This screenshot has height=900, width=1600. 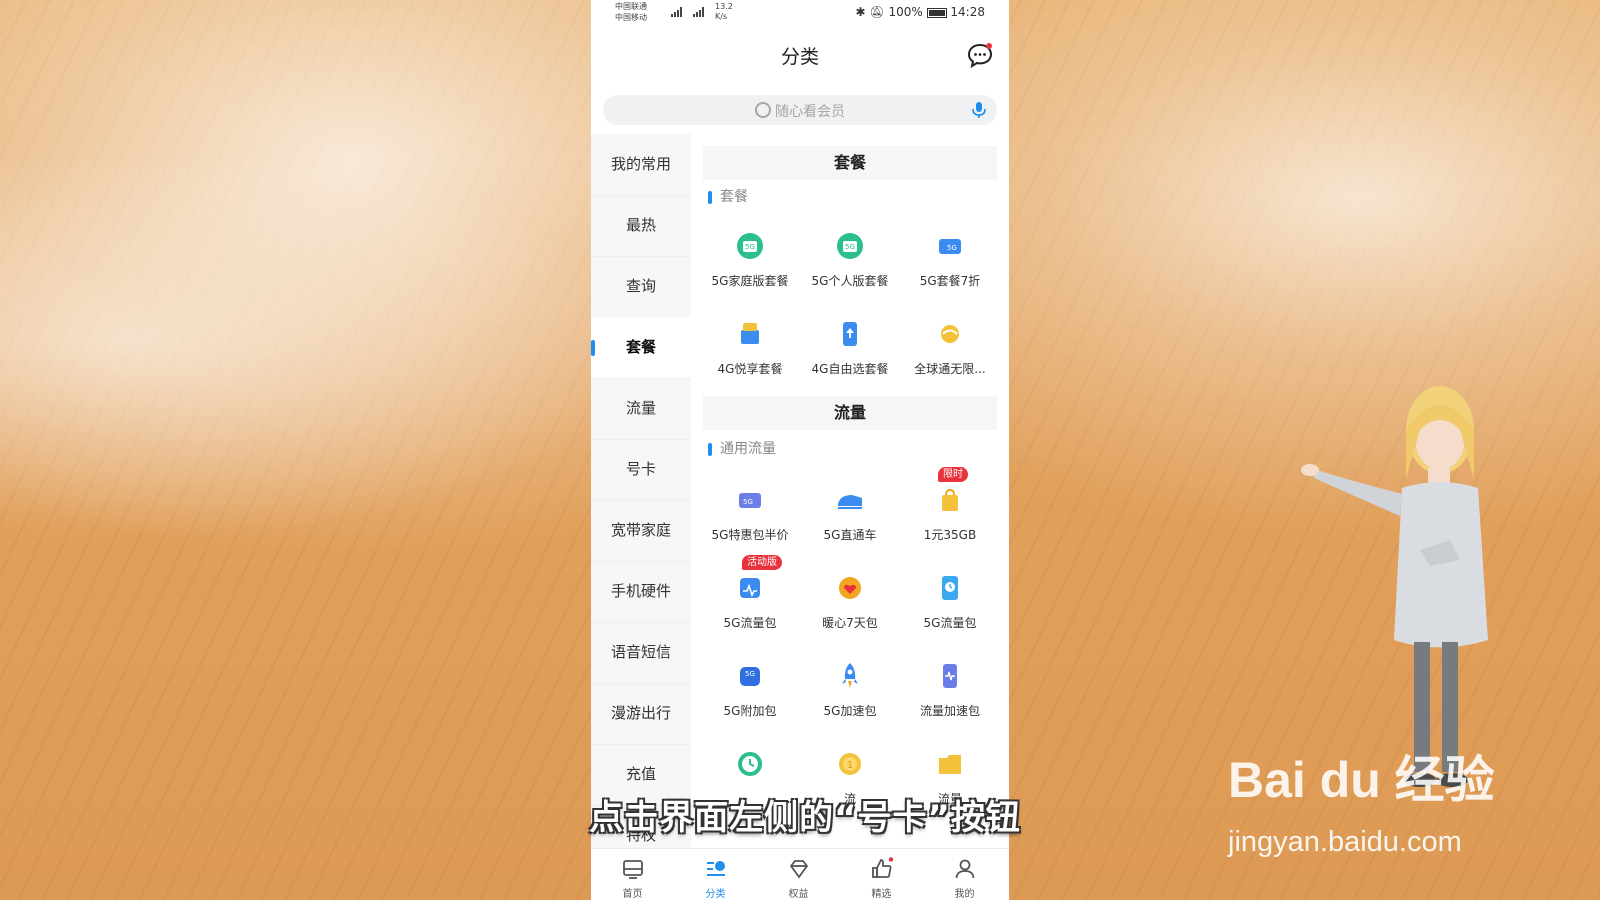 I want to click on grid-item-4g-enjoy: 4G悦享套餐, so click(x=750, y=353).